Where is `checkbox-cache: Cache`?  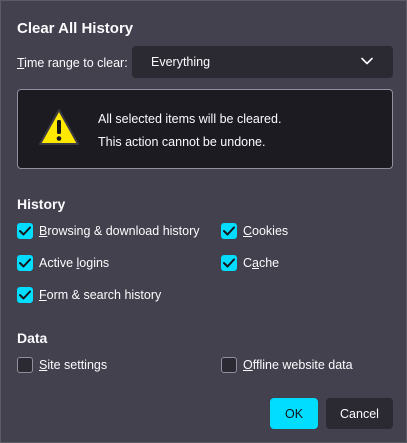 checkbox-cache: Cache is located at coordinates (250, 263).